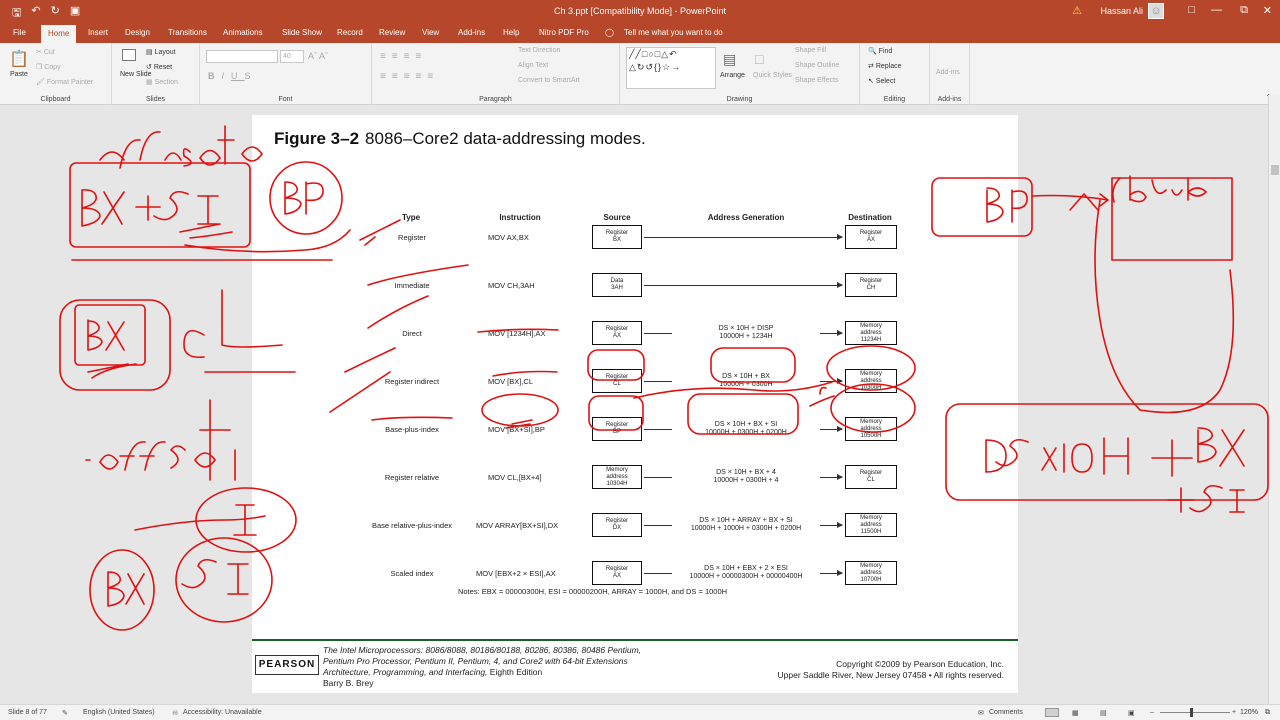  I want to click on zoom-slider-thumb, so click(1191, 712).